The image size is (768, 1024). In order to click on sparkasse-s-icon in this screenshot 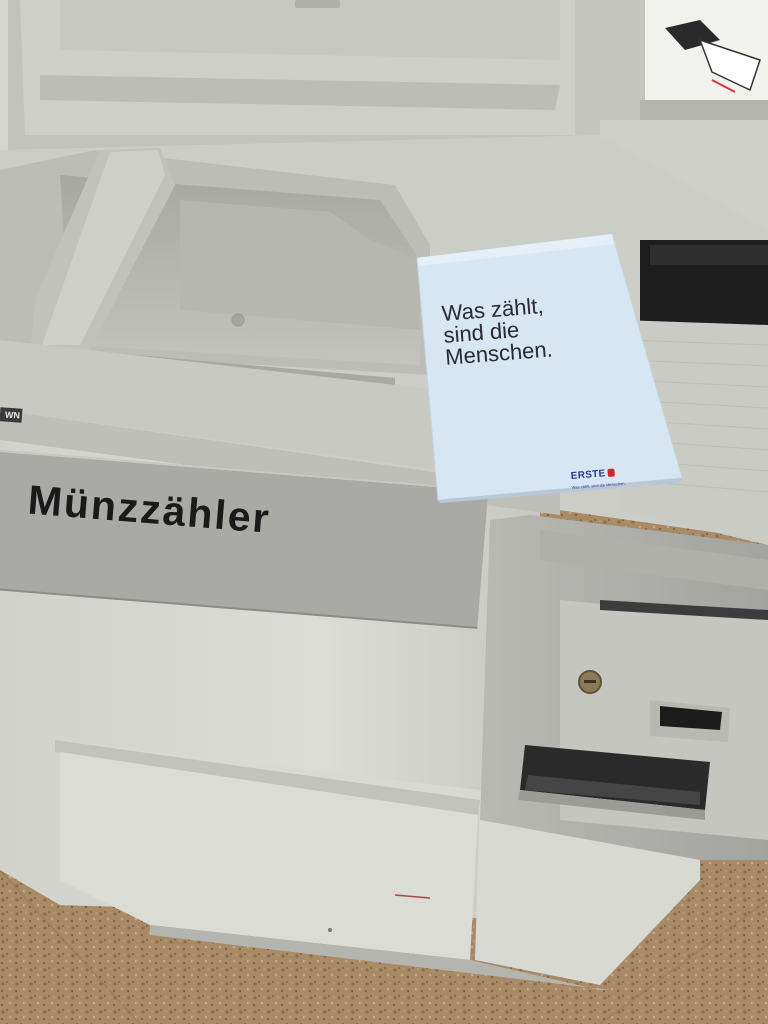, I will do `click(611, 473)`.